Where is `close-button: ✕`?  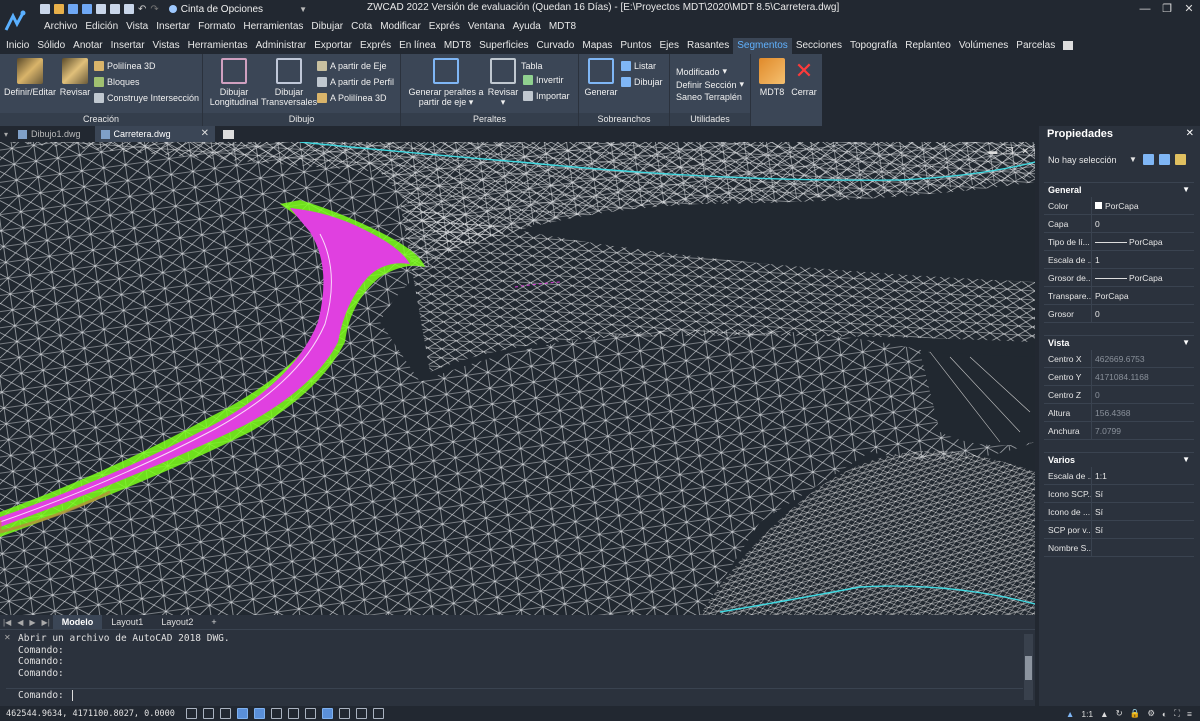
close-button: ✕ is located at coordinates (1189, 9).